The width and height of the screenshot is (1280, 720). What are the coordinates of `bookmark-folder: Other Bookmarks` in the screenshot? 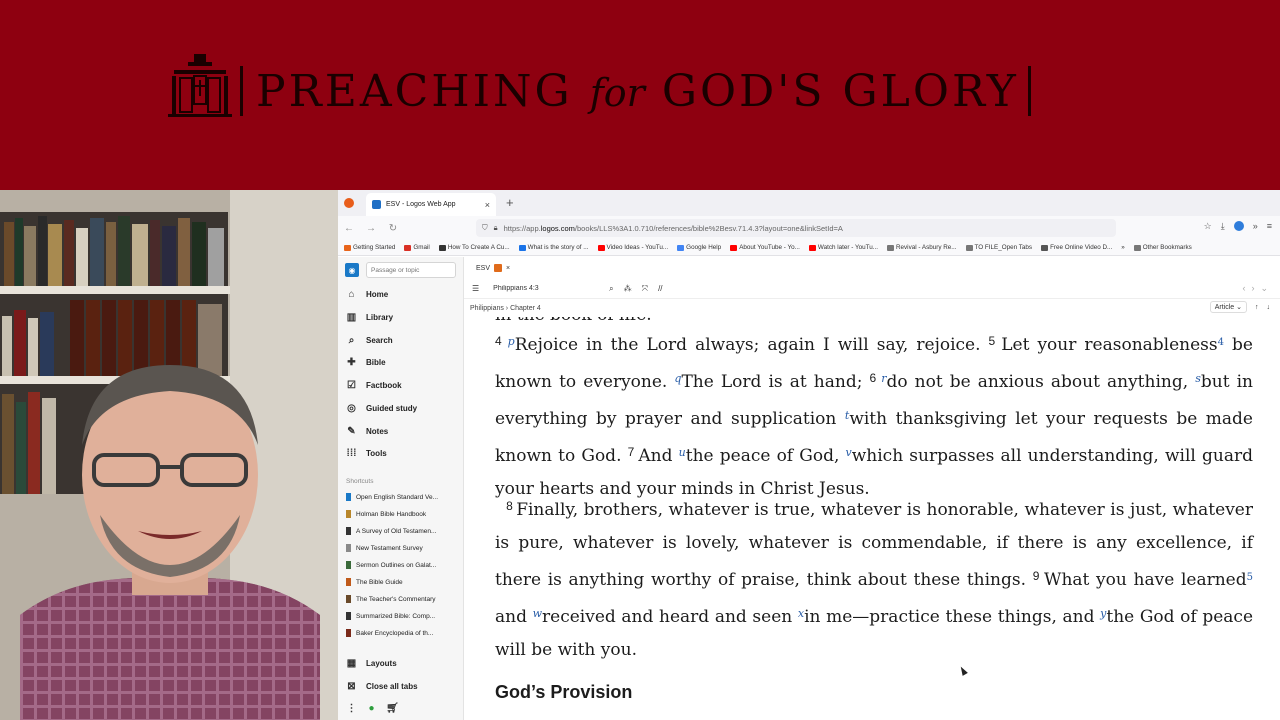 It's located at (1162, 247).